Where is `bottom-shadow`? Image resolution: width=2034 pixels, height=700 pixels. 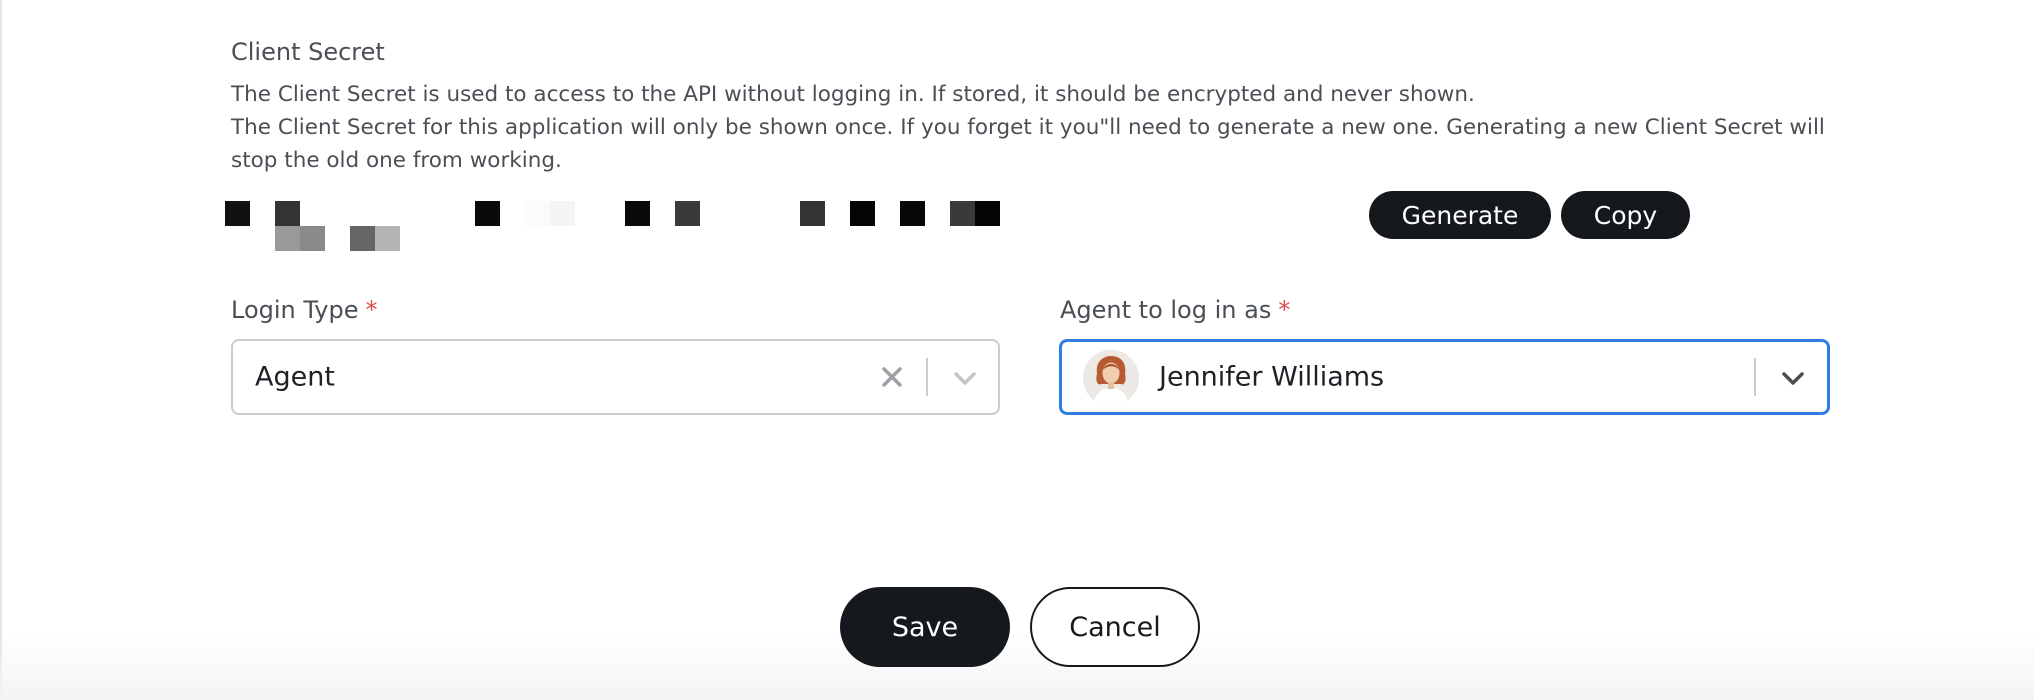 bottom-shadow is located at coordinates (1017, 665).